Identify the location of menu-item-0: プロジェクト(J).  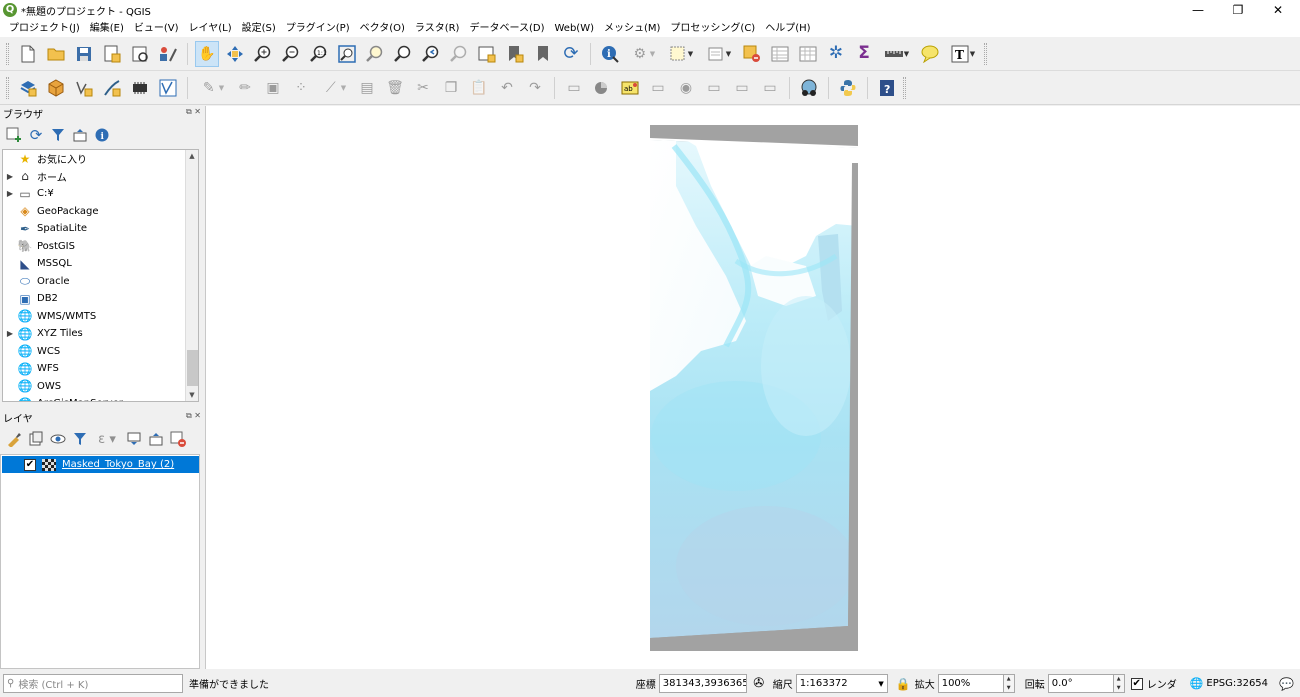
(44, 28).